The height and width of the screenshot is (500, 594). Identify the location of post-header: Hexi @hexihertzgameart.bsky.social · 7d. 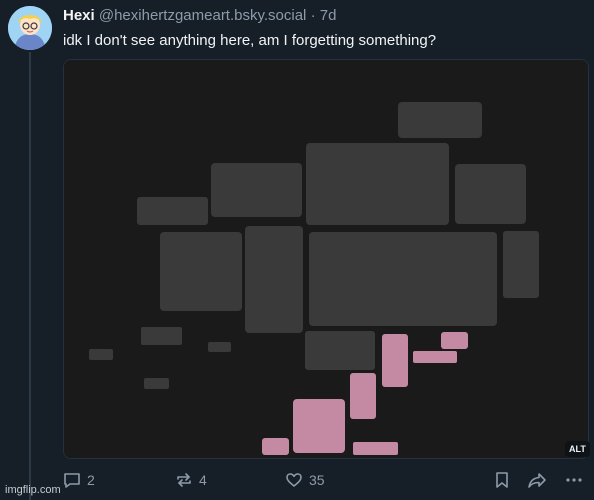
(199, 16).